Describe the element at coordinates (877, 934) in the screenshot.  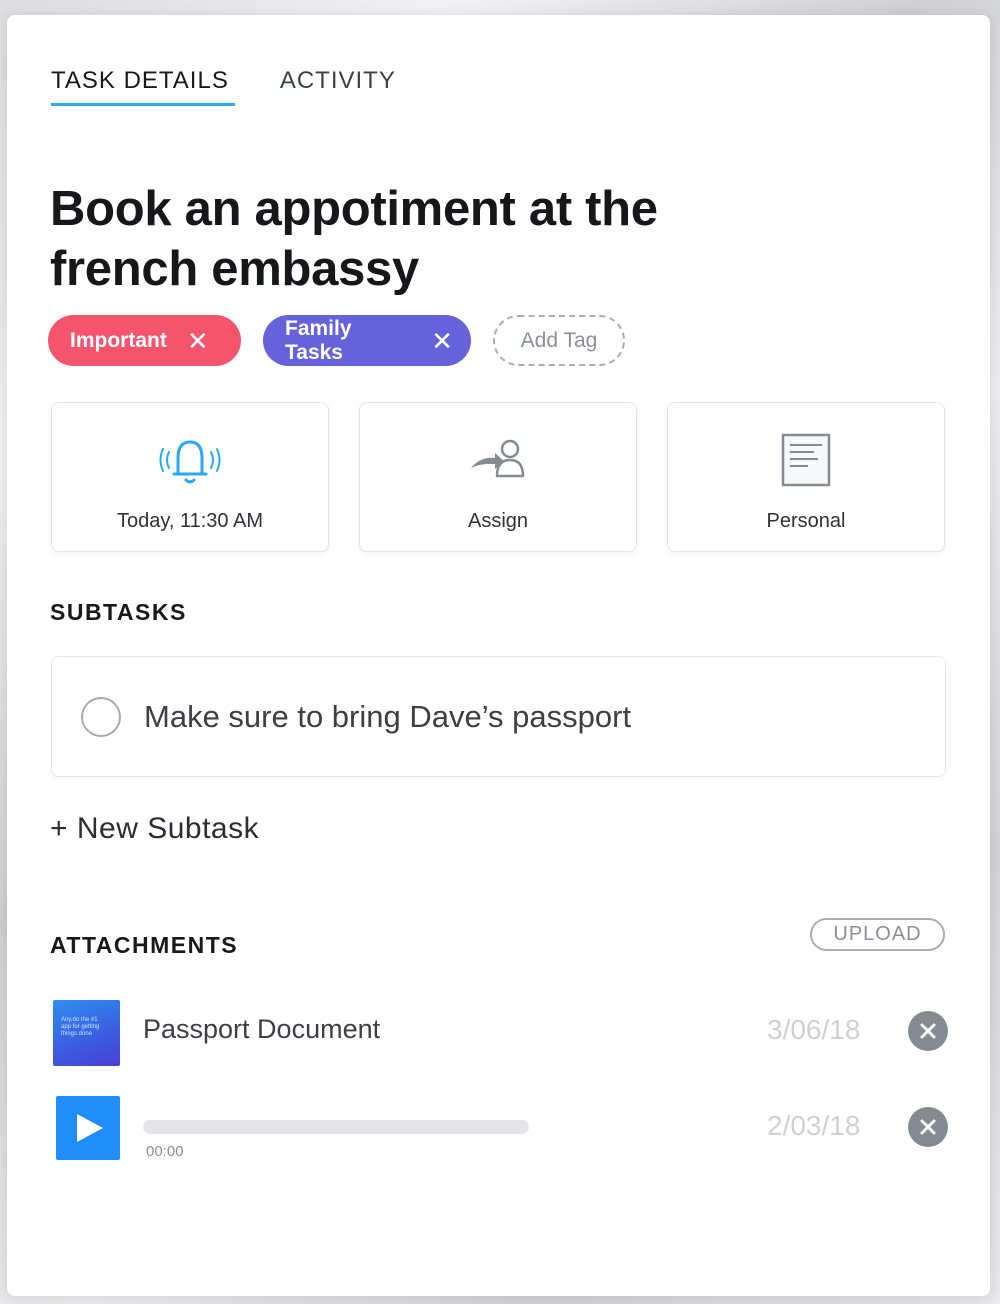
I see `upload-button: UPLOAD` at that location.